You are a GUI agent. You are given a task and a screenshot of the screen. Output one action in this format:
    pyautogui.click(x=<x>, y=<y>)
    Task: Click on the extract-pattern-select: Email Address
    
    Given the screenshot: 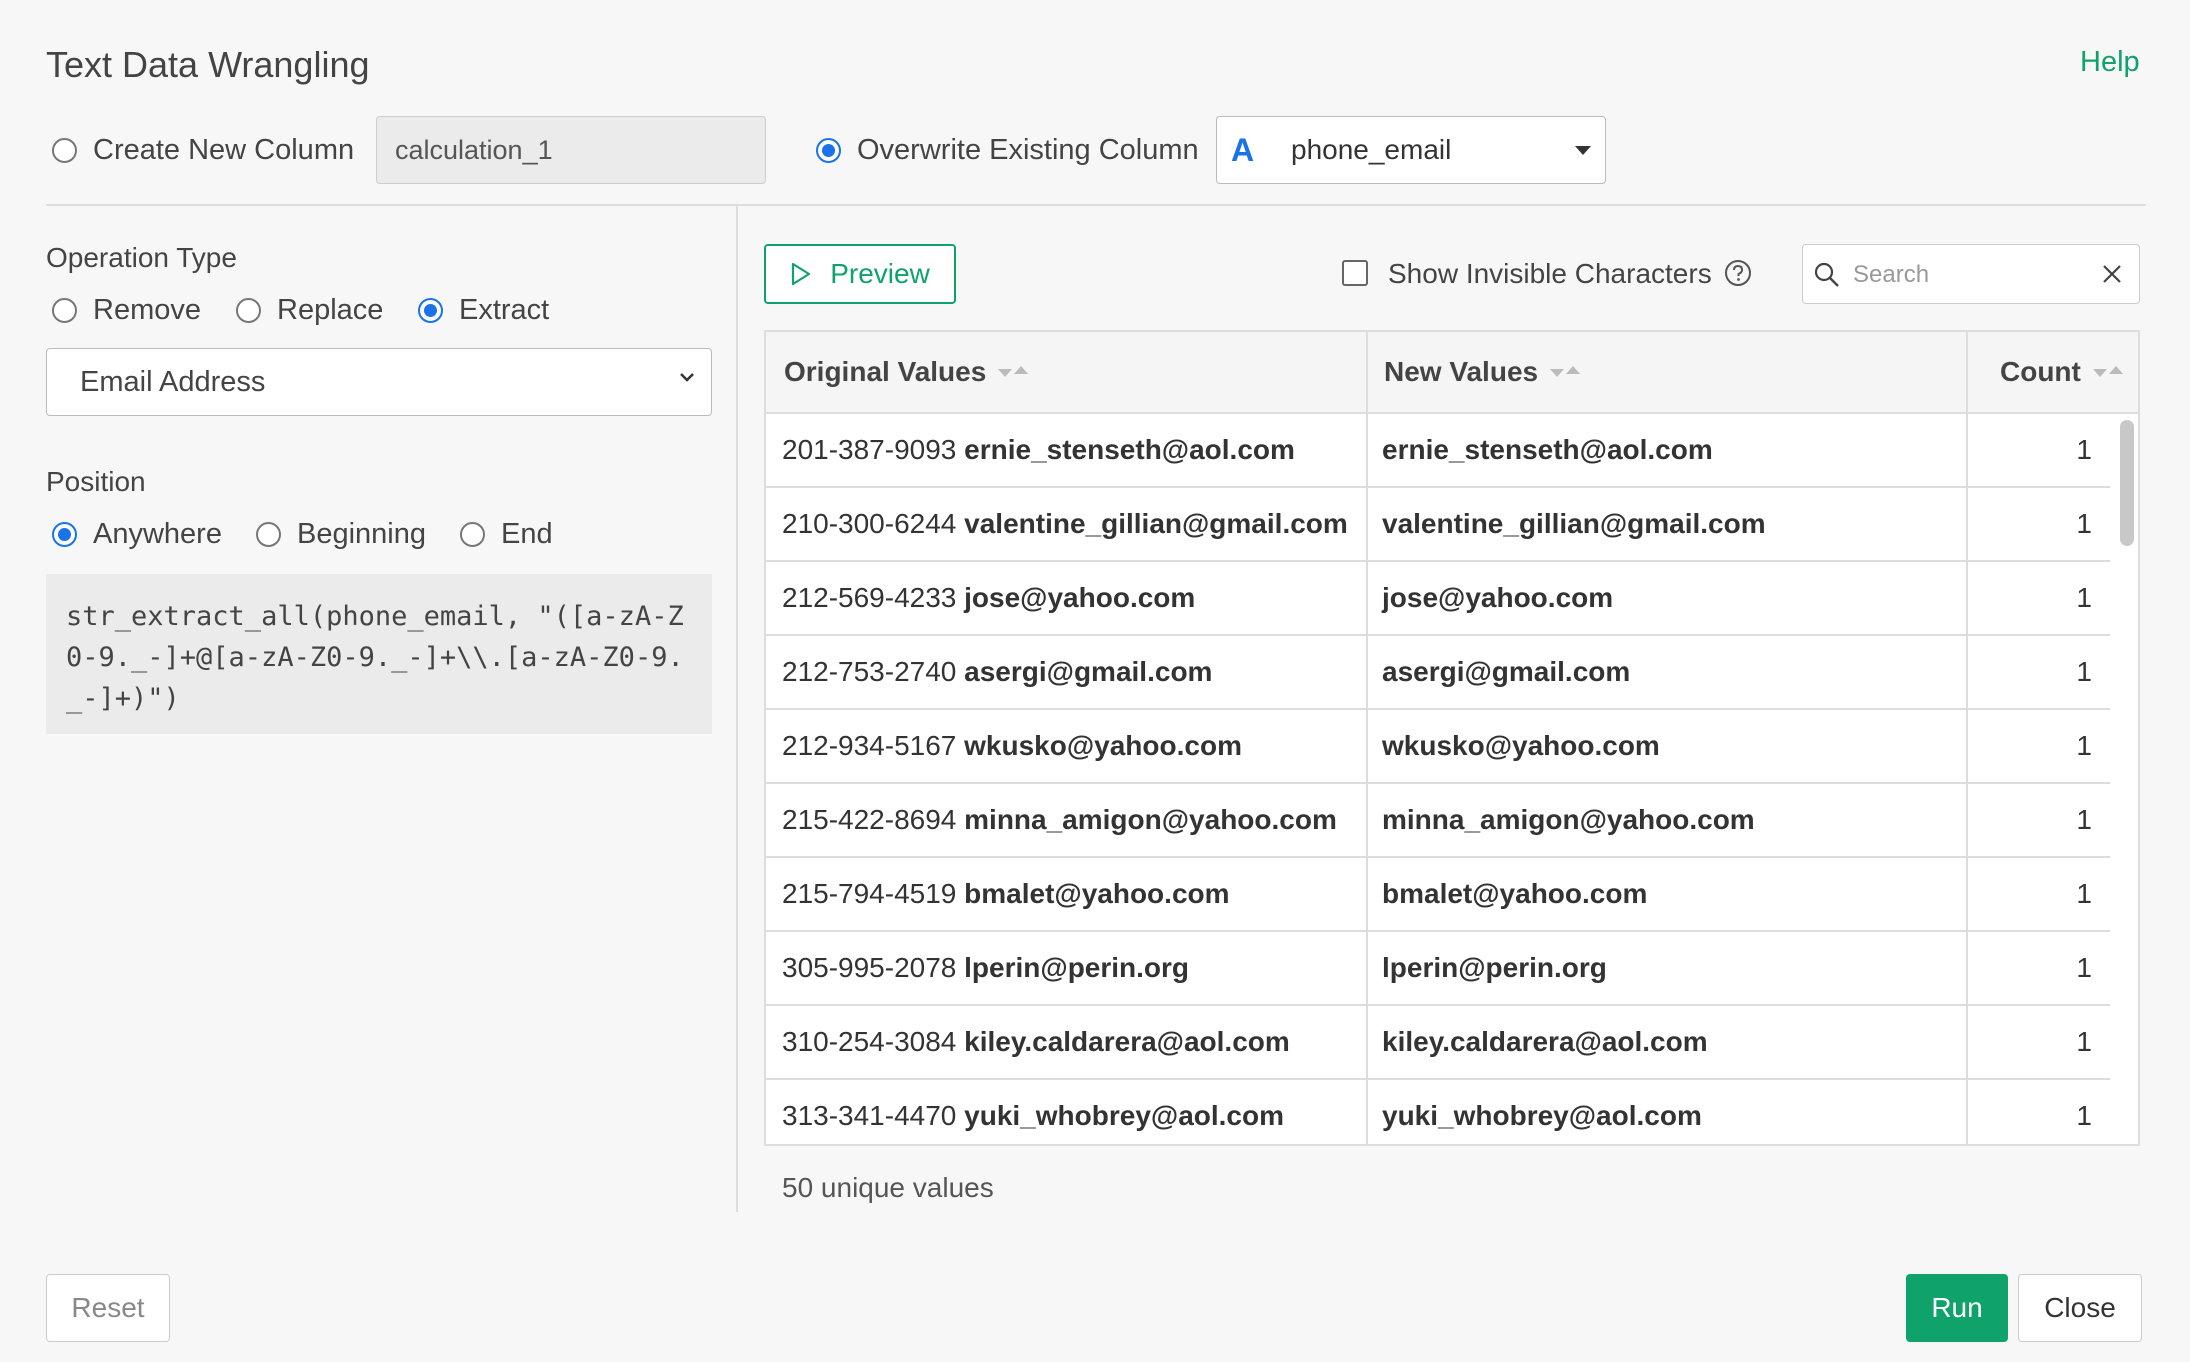 What is the action you would take?
    pyautogui.click(x=379, y=382)
    